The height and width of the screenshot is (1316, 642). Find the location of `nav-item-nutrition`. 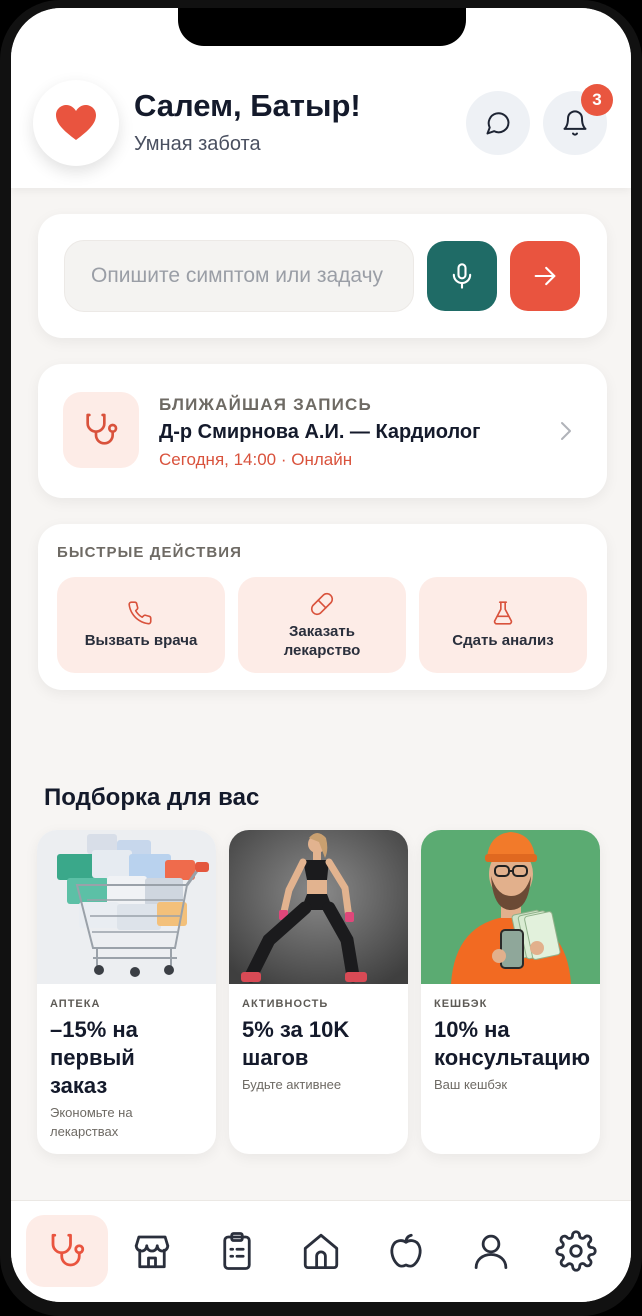

nav-item-nutrition is located at coordinates (406, 1251).